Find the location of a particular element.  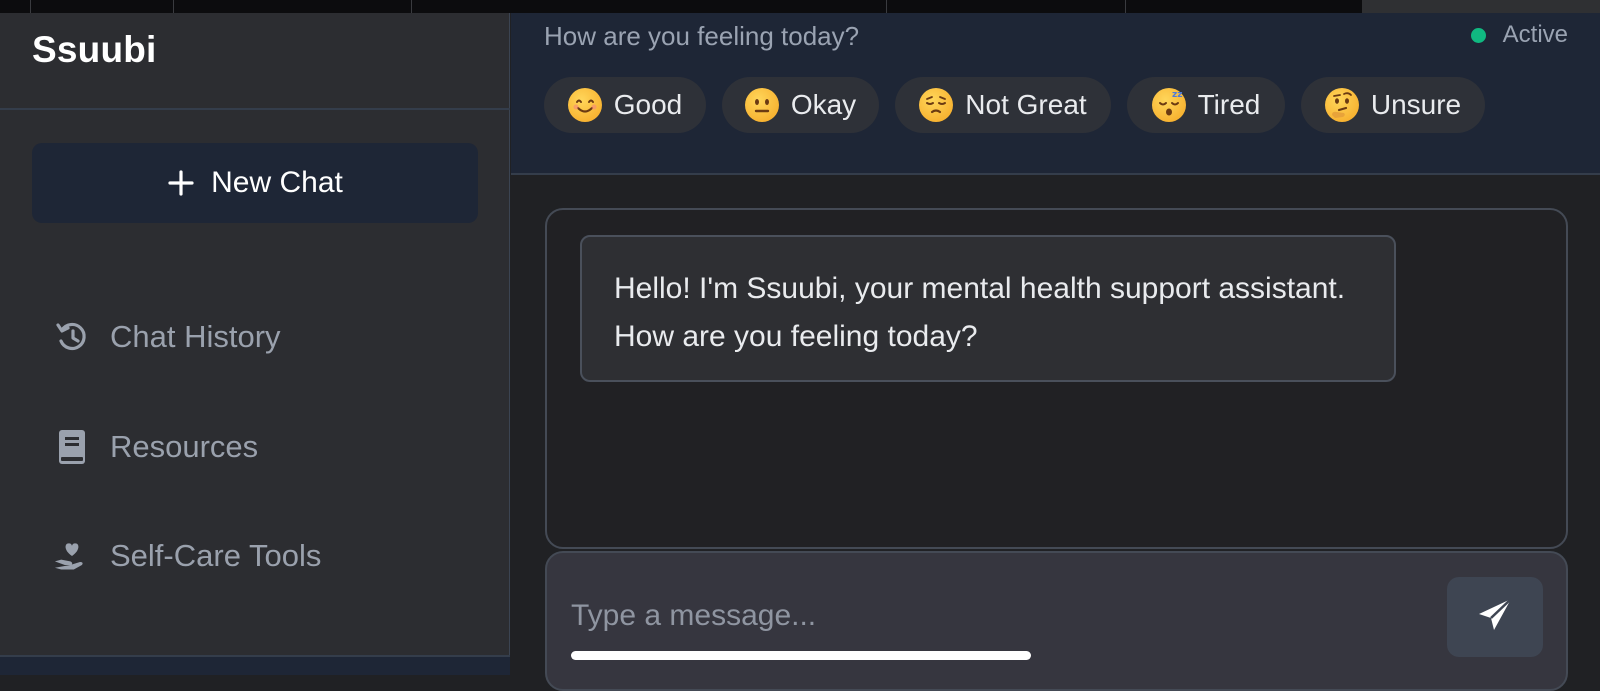

message-input is located at coordinates (991, 616).